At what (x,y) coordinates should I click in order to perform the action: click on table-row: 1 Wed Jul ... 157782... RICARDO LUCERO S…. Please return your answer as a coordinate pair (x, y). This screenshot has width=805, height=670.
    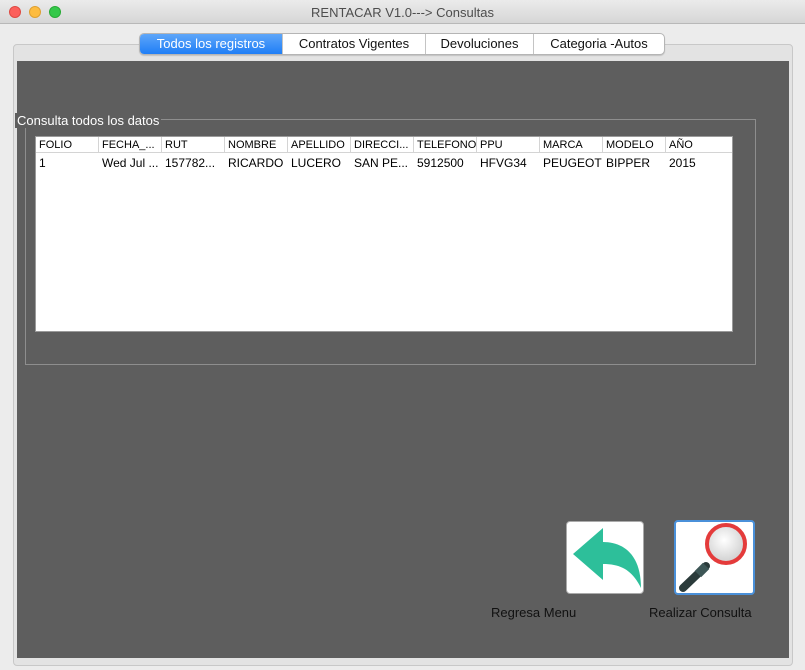
    Looking at the image, I should click on (384, 163).